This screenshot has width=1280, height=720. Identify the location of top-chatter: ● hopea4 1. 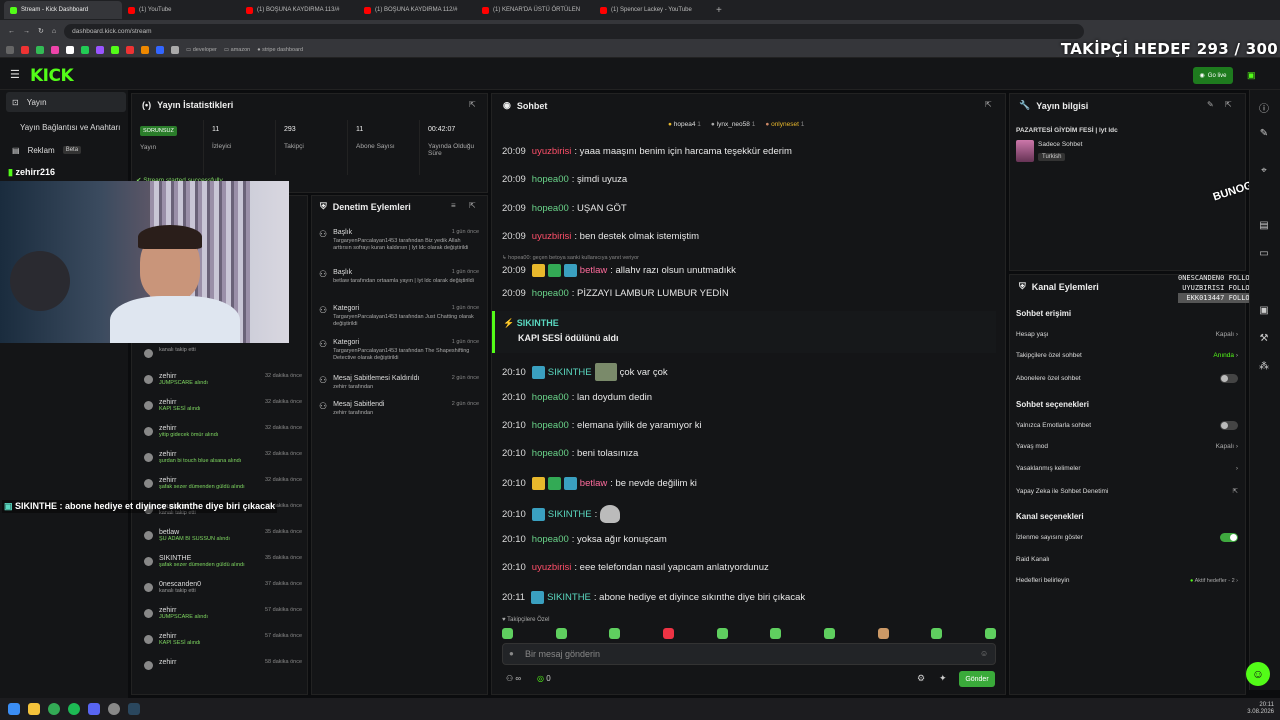
(684, 124).